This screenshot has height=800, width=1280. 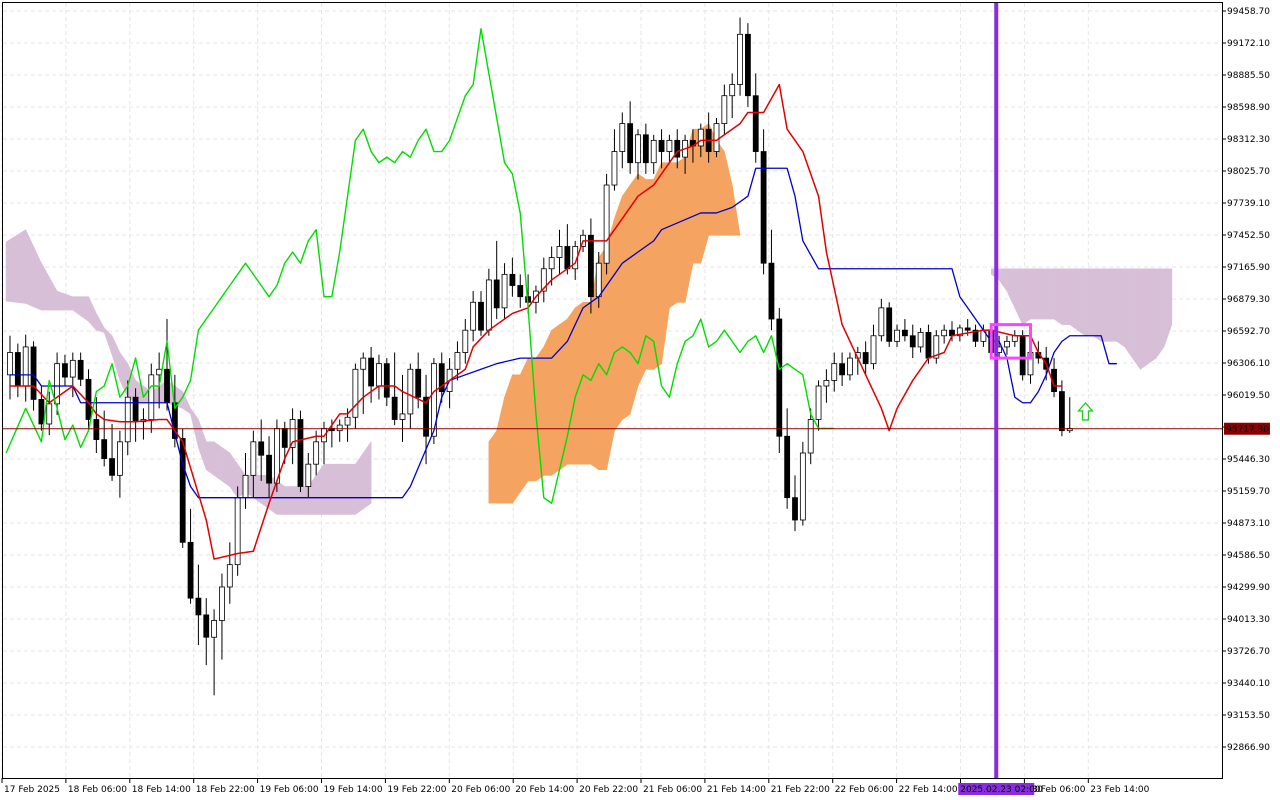 What do you see at coordinates (1248, 556) in the screenshot?
I see `y-tick-label: 94586.50` at bounding box center [1248, 556].